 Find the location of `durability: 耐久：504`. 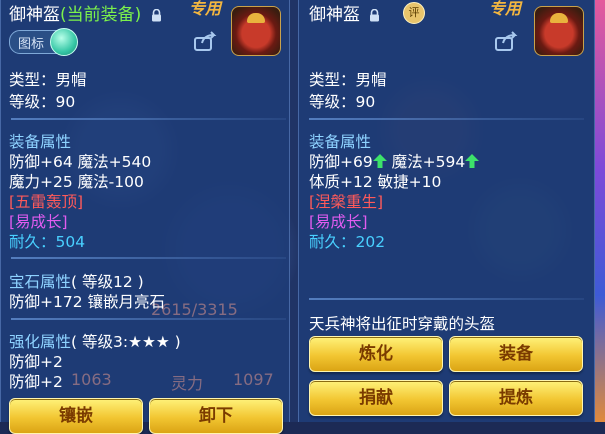

durability: 耐久：504 is located at coordinates (47, 241).